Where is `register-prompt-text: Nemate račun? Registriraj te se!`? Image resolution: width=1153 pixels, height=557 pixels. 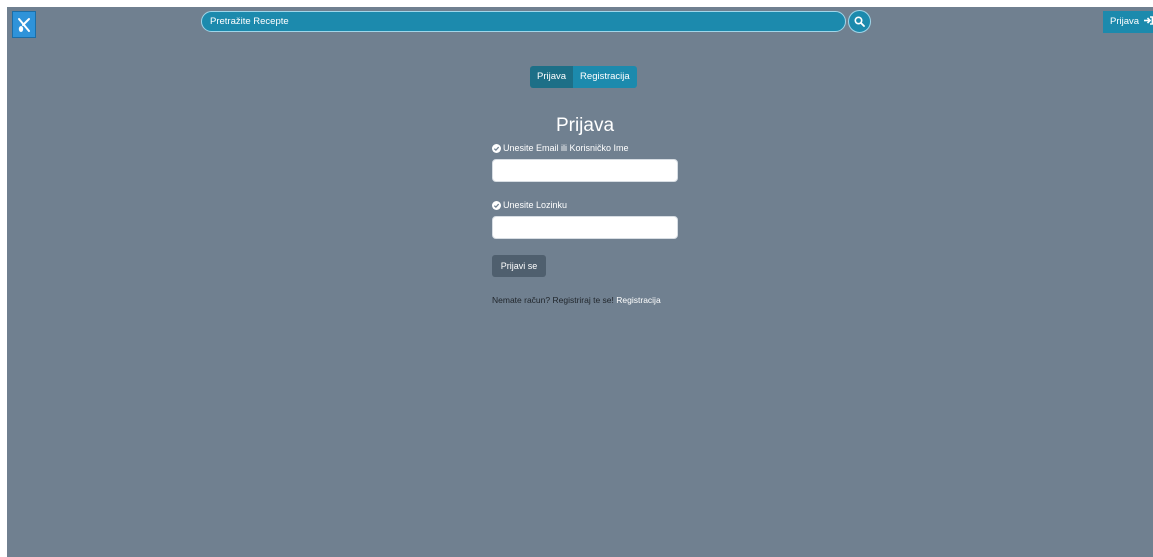 register-prompt-text: Nemate račun? Registriraj te se! is located at coordinates (553, 300).